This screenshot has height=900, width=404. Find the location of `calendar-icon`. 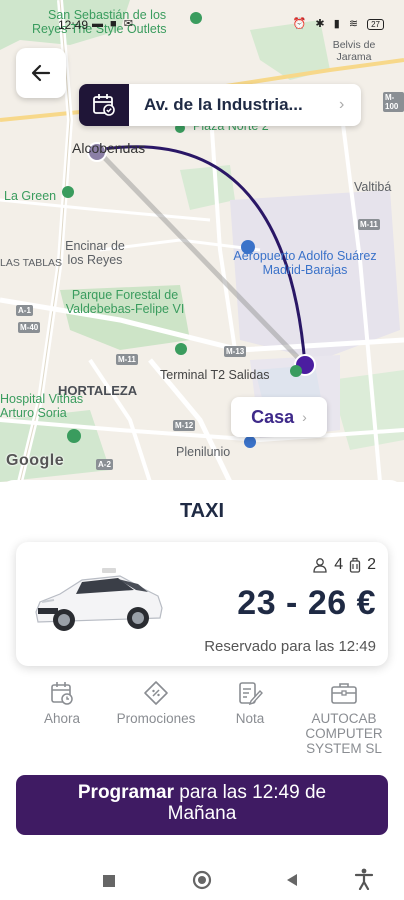

calendar-icon is located at coordinates (104, 105).